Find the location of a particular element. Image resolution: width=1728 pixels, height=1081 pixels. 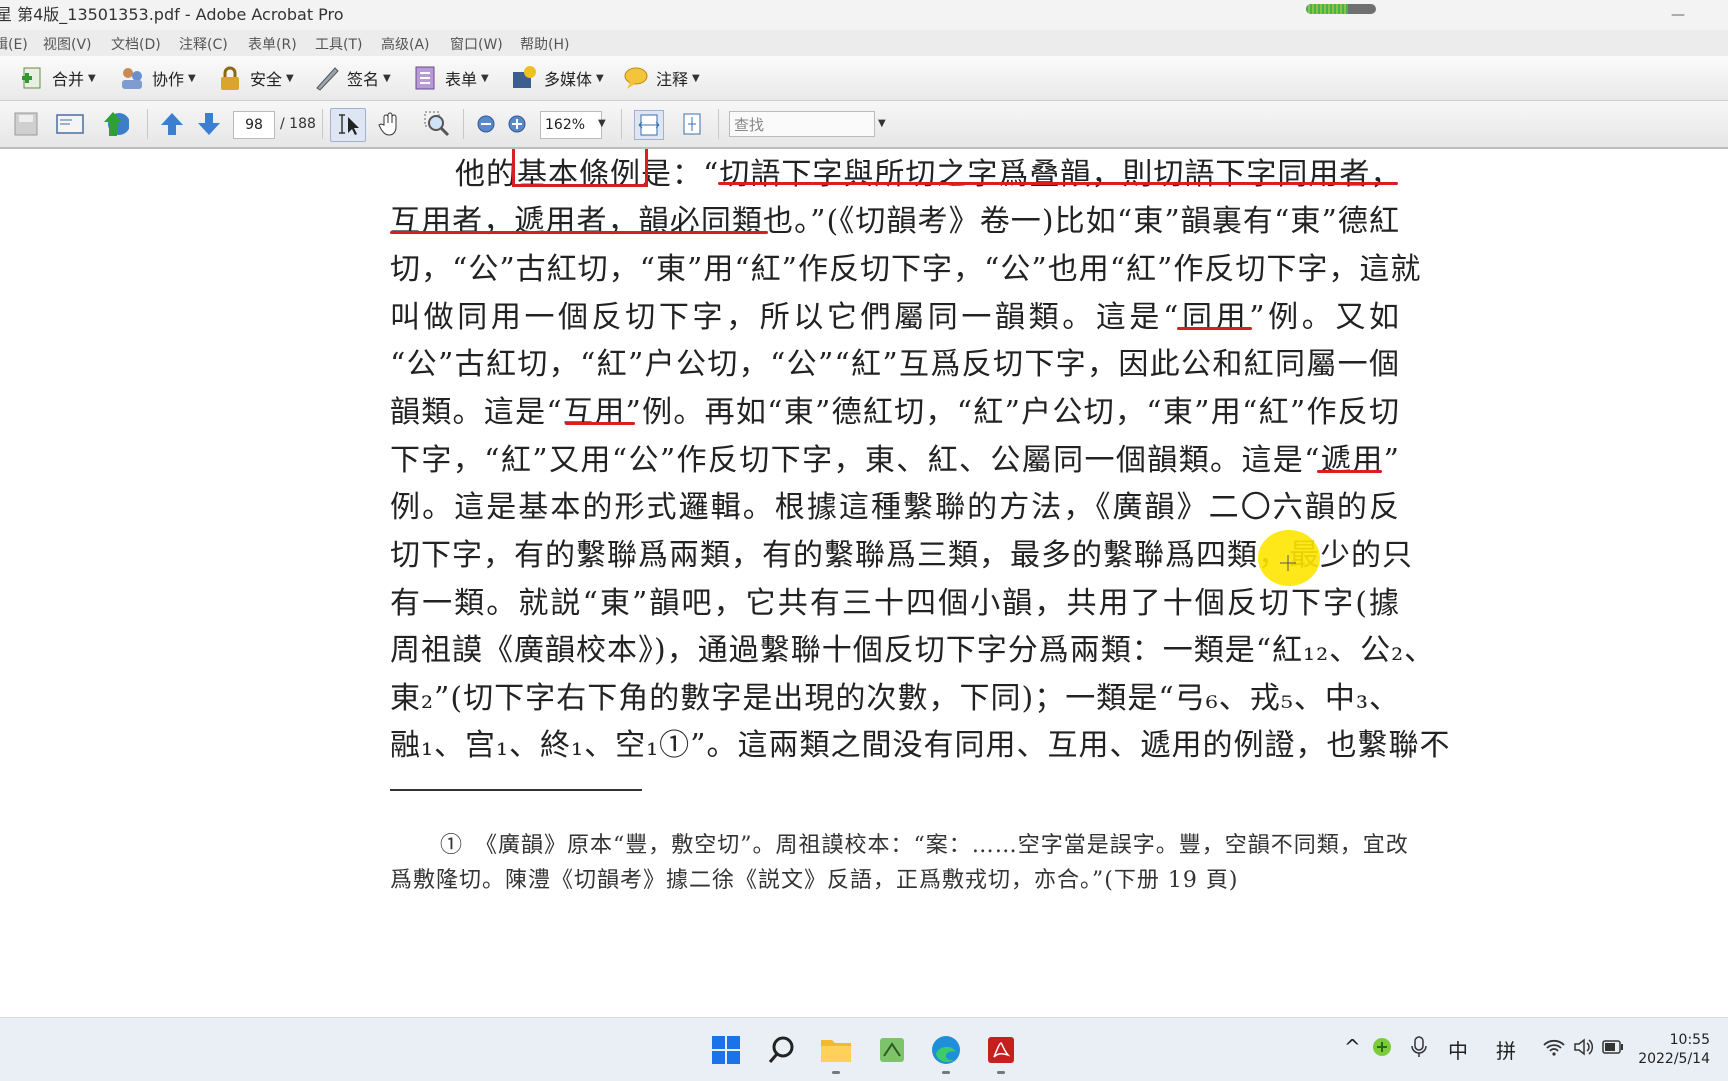

start-button is located at coordinates (726, 1050).